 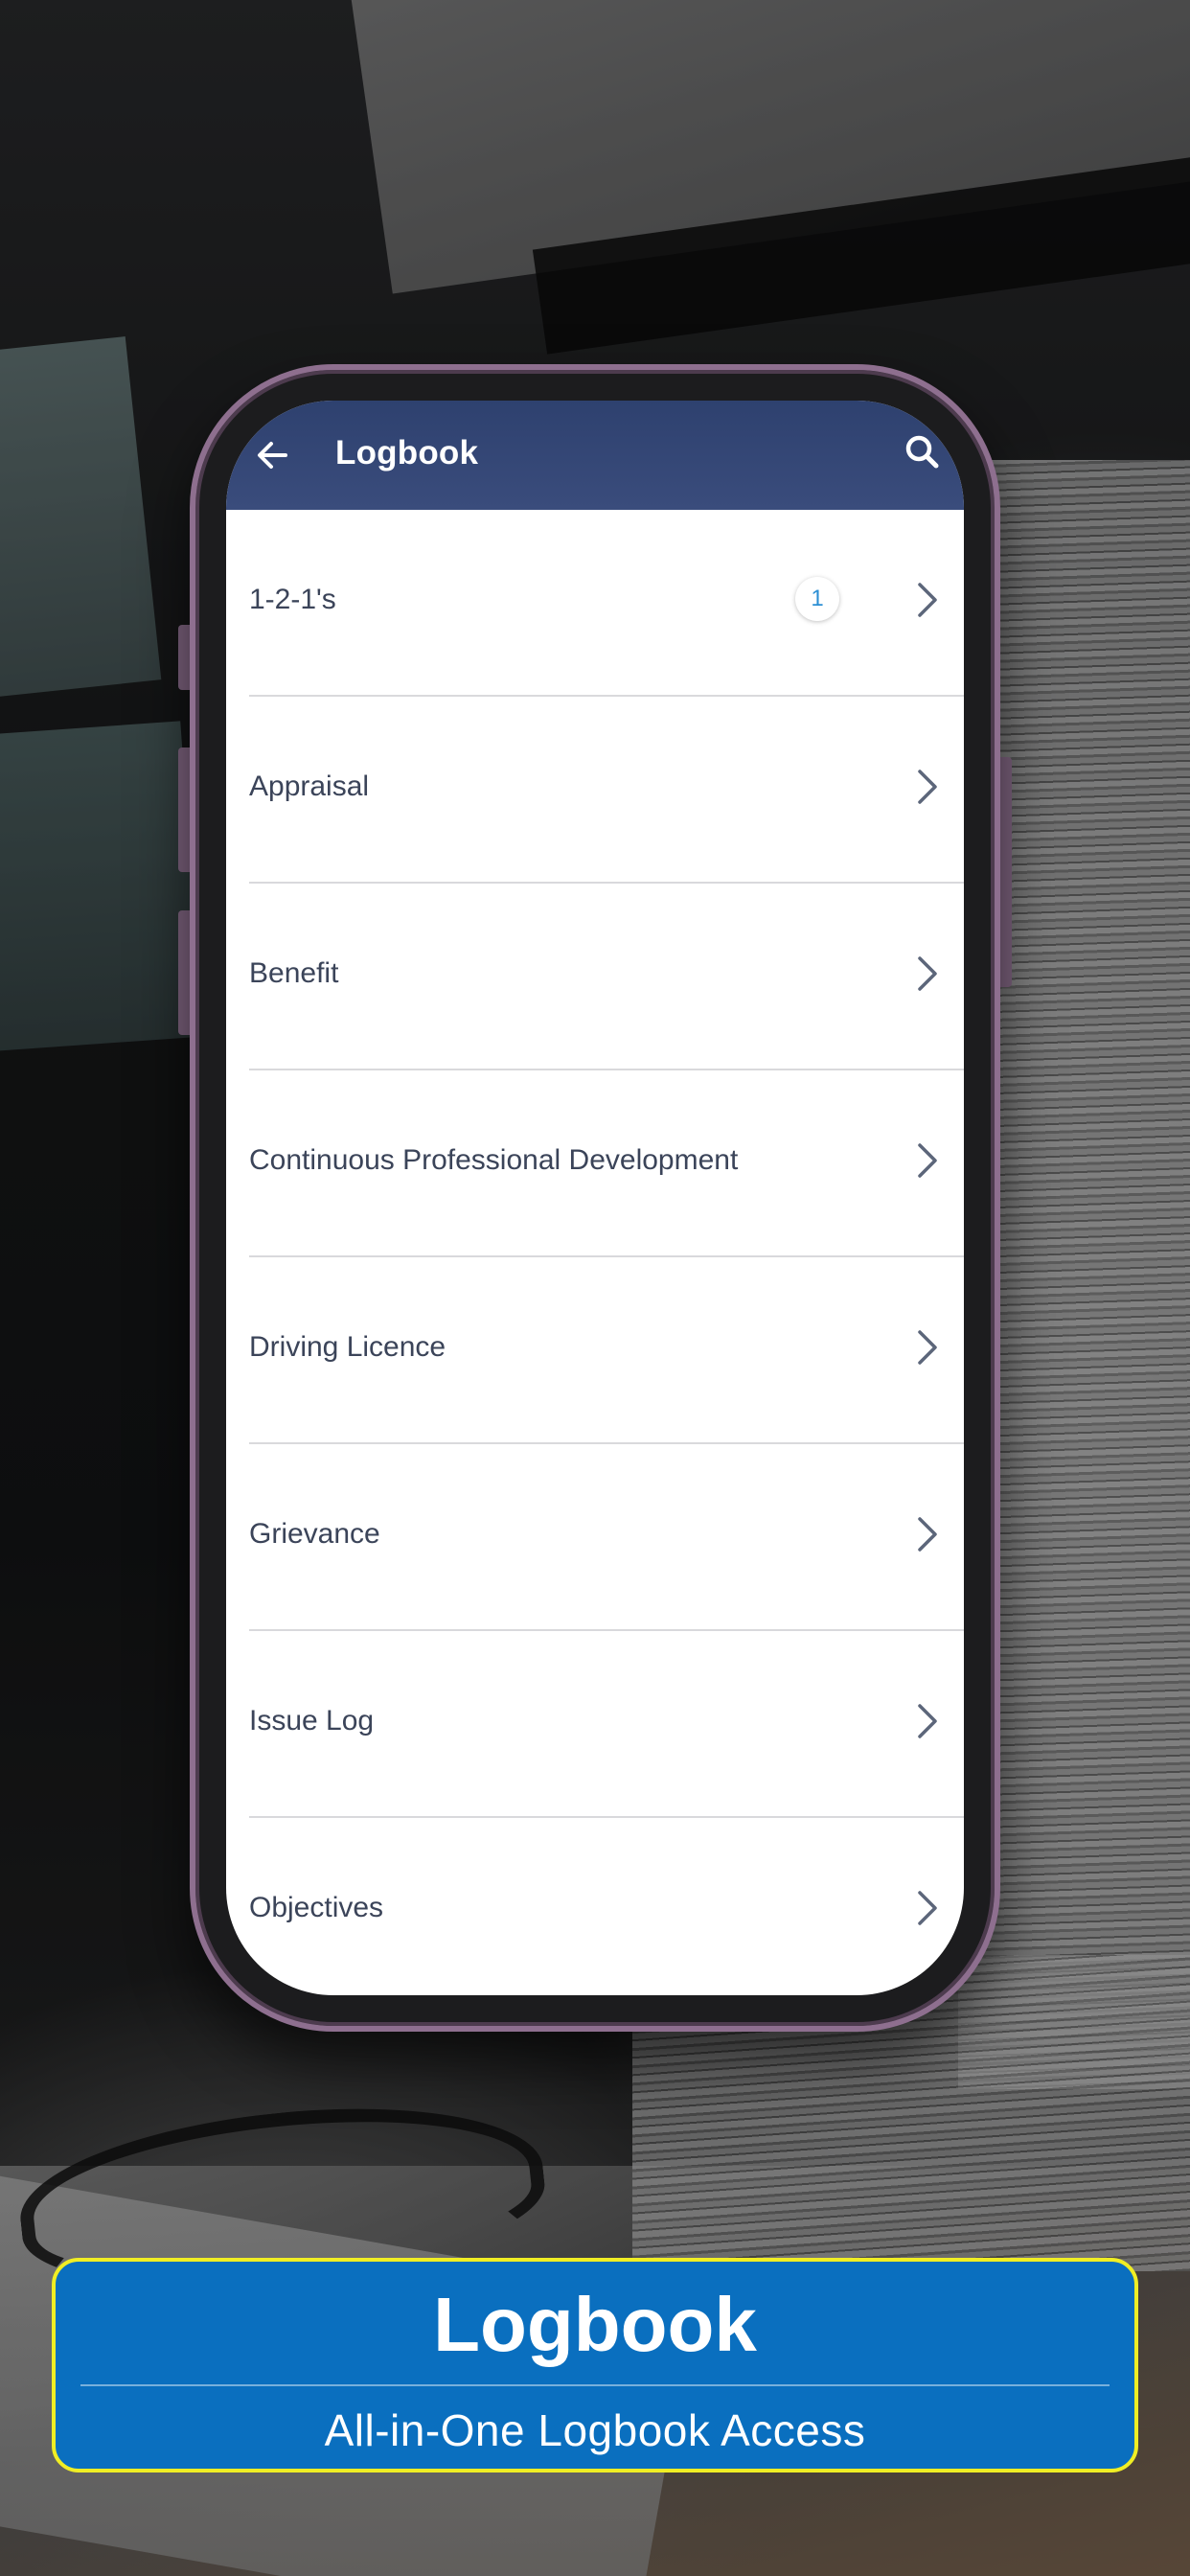 What do you see at coordinates (595, 2324) in the screenshot?
I see `banner-title: Logbook` at bounding box center [595, 2324].